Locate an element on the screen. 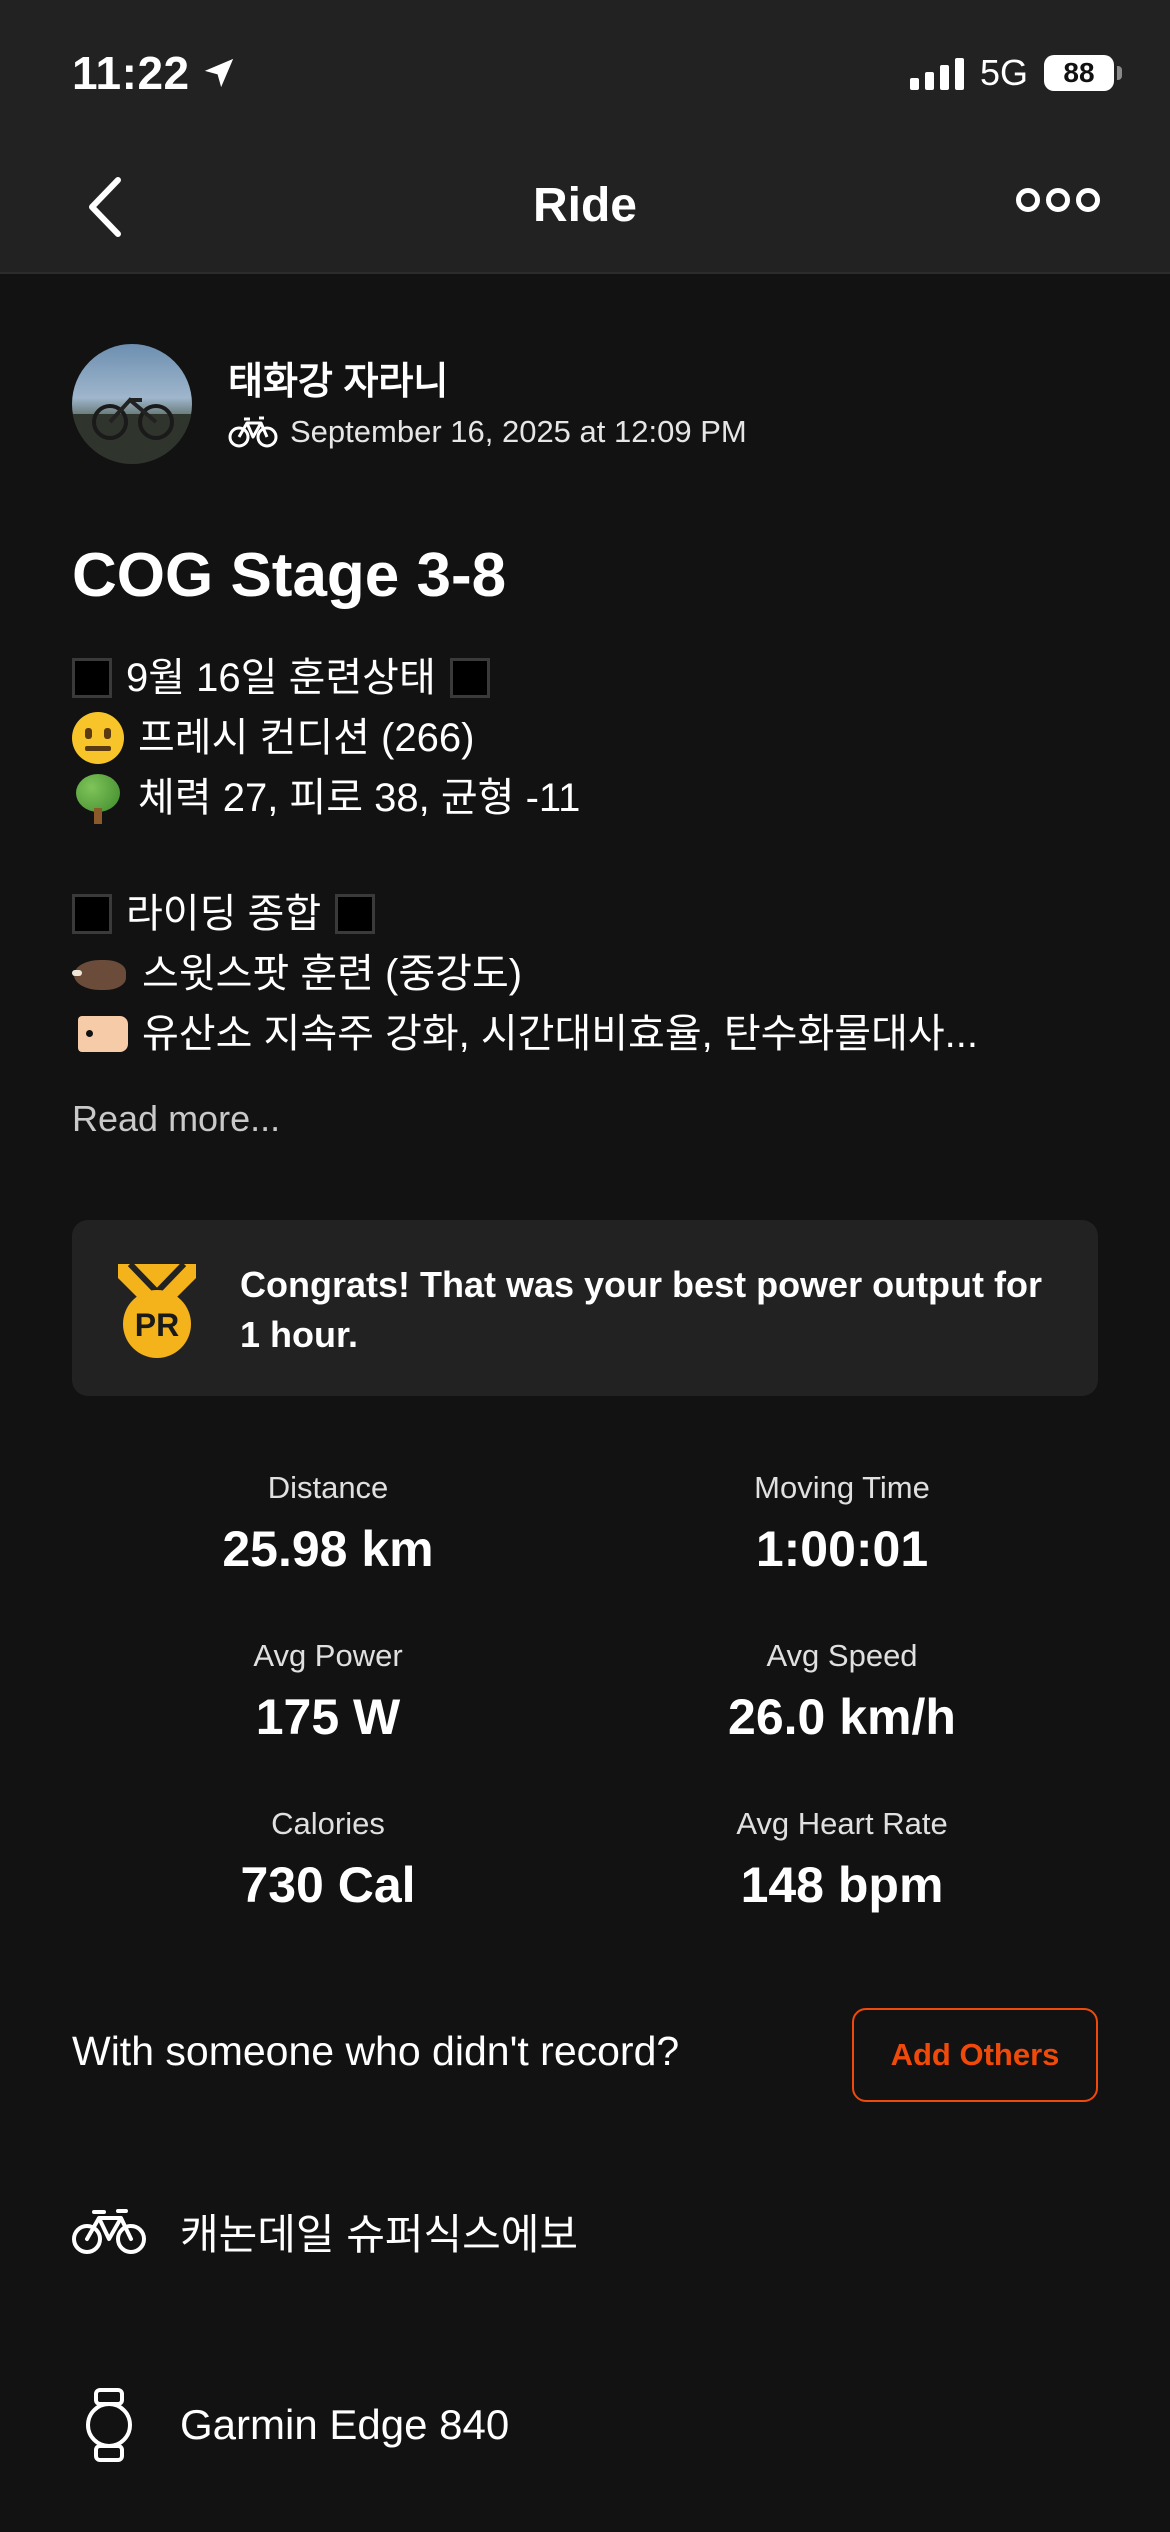  activity-title: COG Stage 3-8 is located at coordinates (289, 575).